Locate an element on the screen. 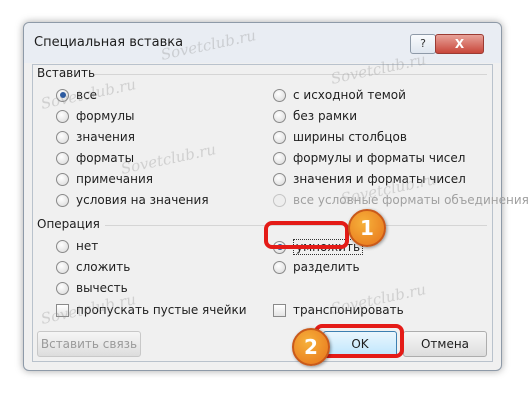  checkbox-label: пропускать пустые ячейки is located at coordinates (161, 310).